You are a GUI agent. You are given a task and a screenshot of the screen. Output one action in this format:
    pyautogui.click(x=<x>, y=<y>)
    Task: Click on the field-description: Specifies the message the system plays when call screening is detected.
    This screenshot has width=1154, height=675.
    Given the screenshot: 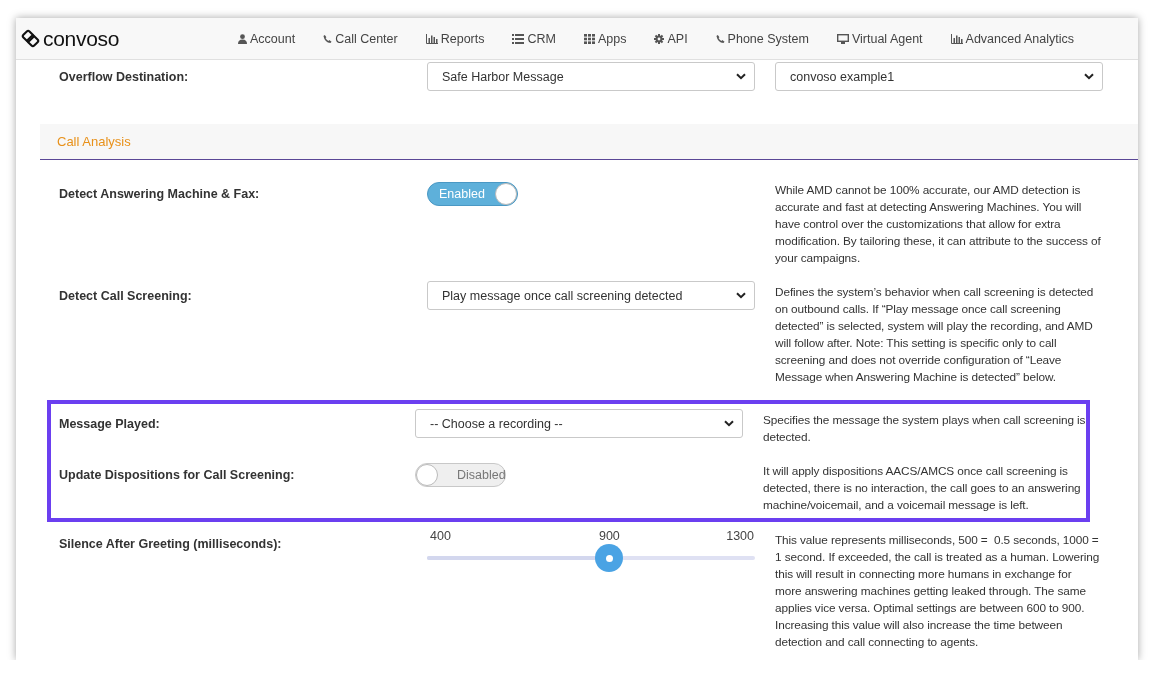 What is the action you would take?
    pyautogui.click(x=925, y=429)
    